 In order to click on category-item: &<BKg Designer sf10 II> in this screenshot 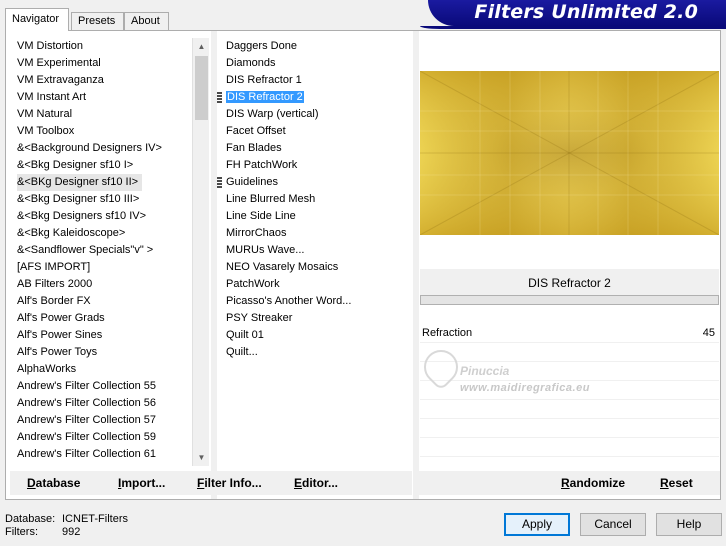, I will do `click(80, 182)`.